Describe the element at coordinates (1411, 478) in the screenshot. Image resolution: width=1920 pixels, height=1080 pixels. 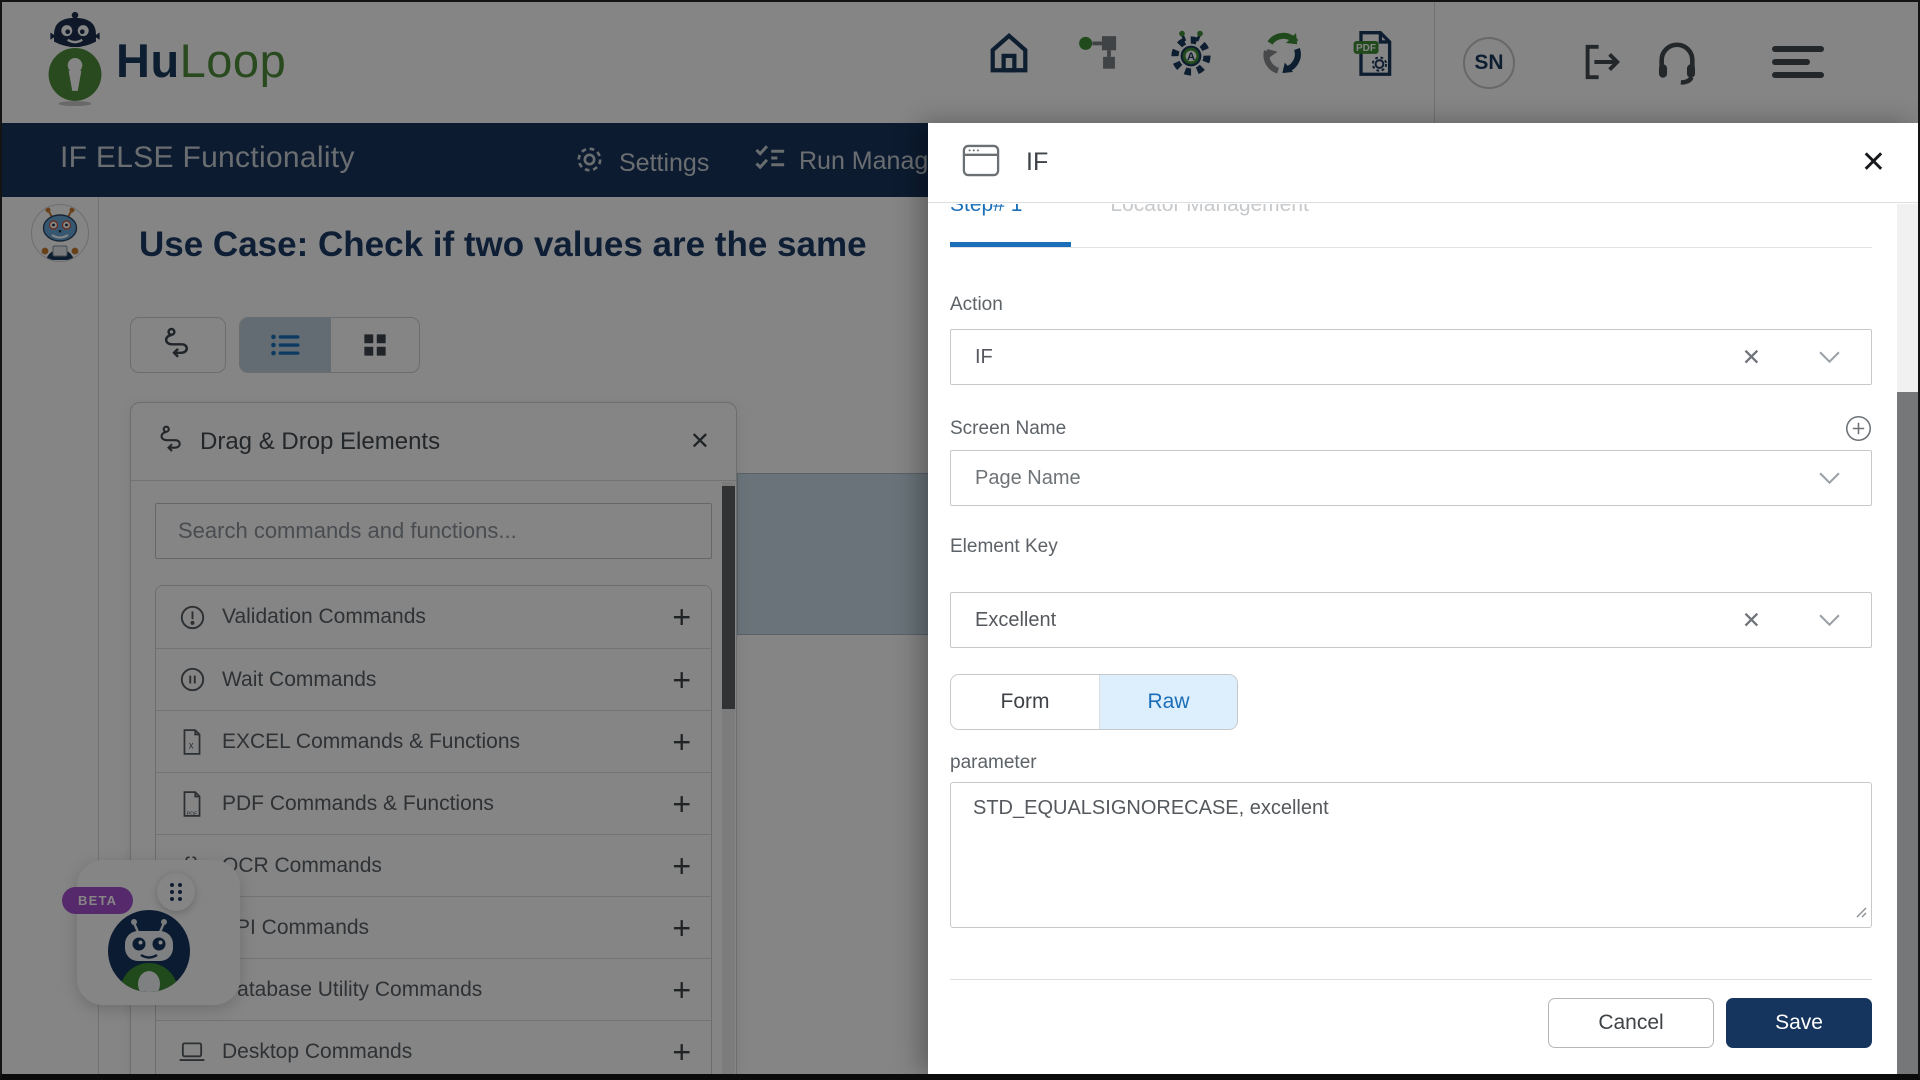
I see `screen-name-select: Page Name` at that location.